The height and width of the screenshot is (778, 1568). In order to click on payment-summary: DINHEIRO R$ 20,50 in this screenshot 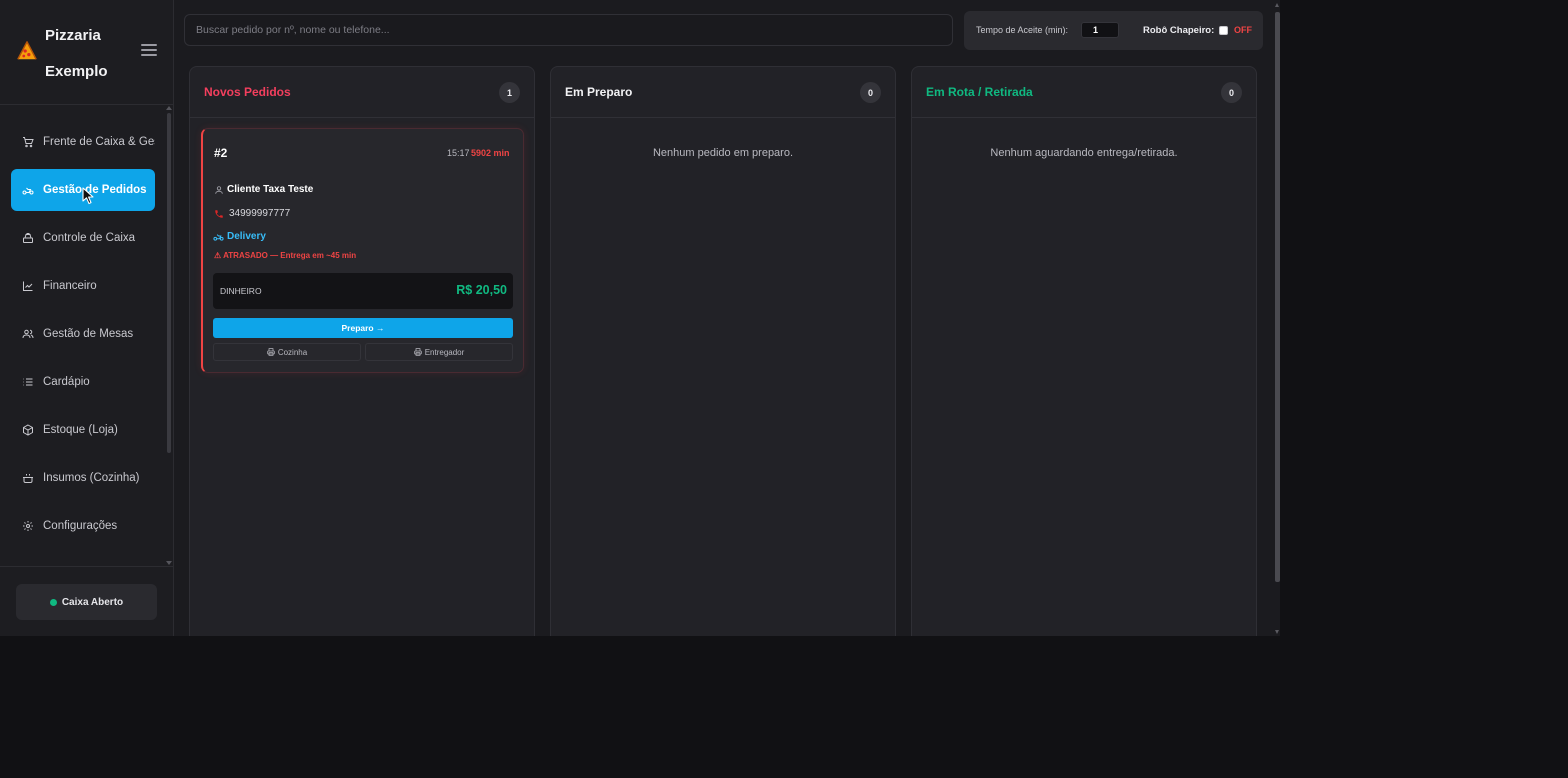, I will do `click(363, 291)`.